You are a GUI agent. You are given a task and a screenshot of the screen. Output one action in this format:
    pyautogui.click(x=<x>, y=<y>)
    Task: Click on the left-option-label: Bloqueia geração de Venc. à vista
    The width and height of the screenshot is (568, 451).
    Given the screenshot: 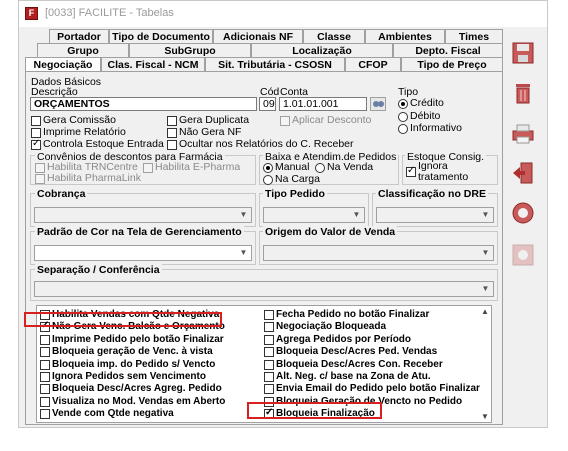 What is the action you would take?
    pyautogui.click(x=132, y=352)
    